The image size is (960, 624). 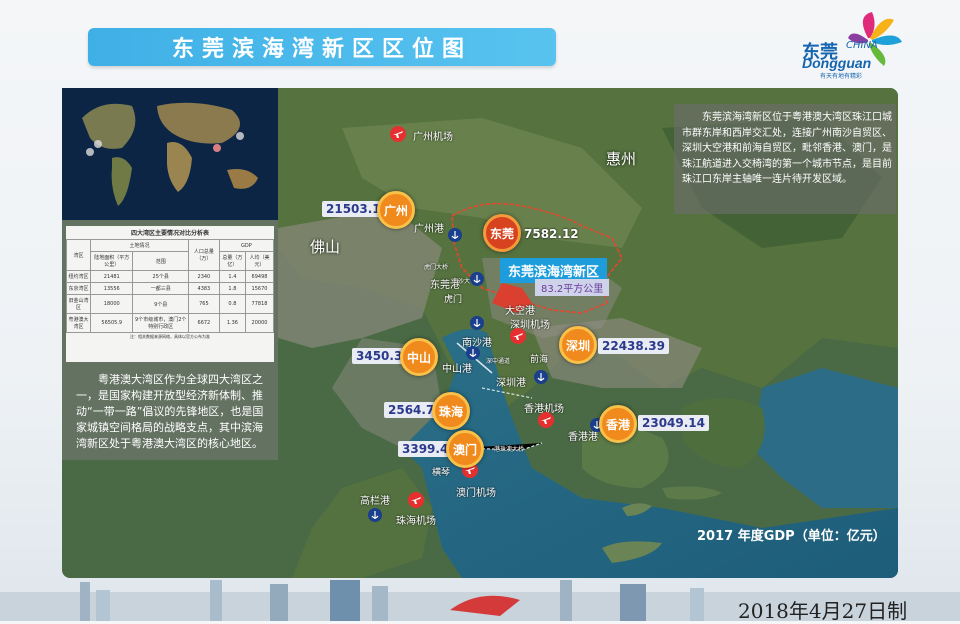 What do you see at coordinates (837, 63) in the screenshot?
I see `logo-text-en: Dongguan` at bounding box center [837, 63].